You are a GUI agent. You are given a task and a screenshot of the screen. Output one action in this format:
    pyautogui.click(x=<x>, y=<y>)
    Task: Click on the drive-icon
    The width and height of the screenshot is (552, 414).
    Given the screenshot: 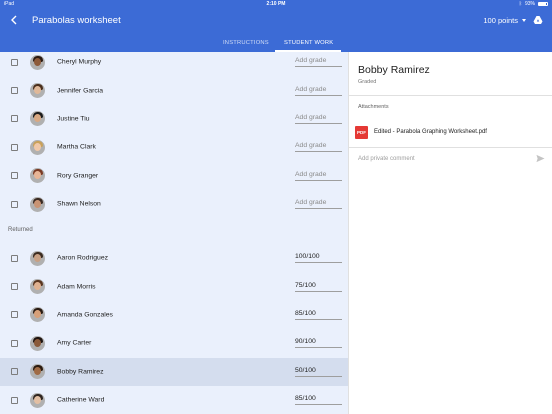 What is the action you would take?
    pyautogui.click(x=538, y=20)
    